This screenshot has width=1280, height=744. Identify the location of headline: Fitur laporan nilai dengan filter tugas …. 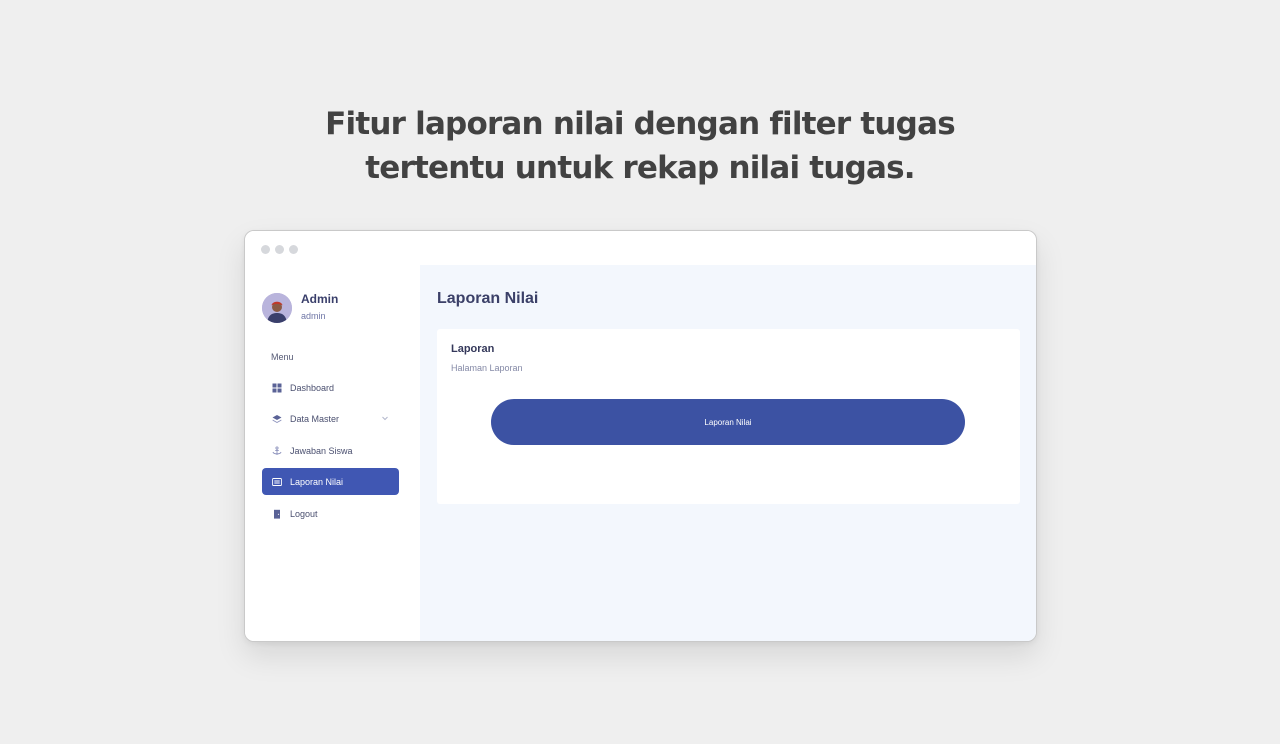
(640, 146).